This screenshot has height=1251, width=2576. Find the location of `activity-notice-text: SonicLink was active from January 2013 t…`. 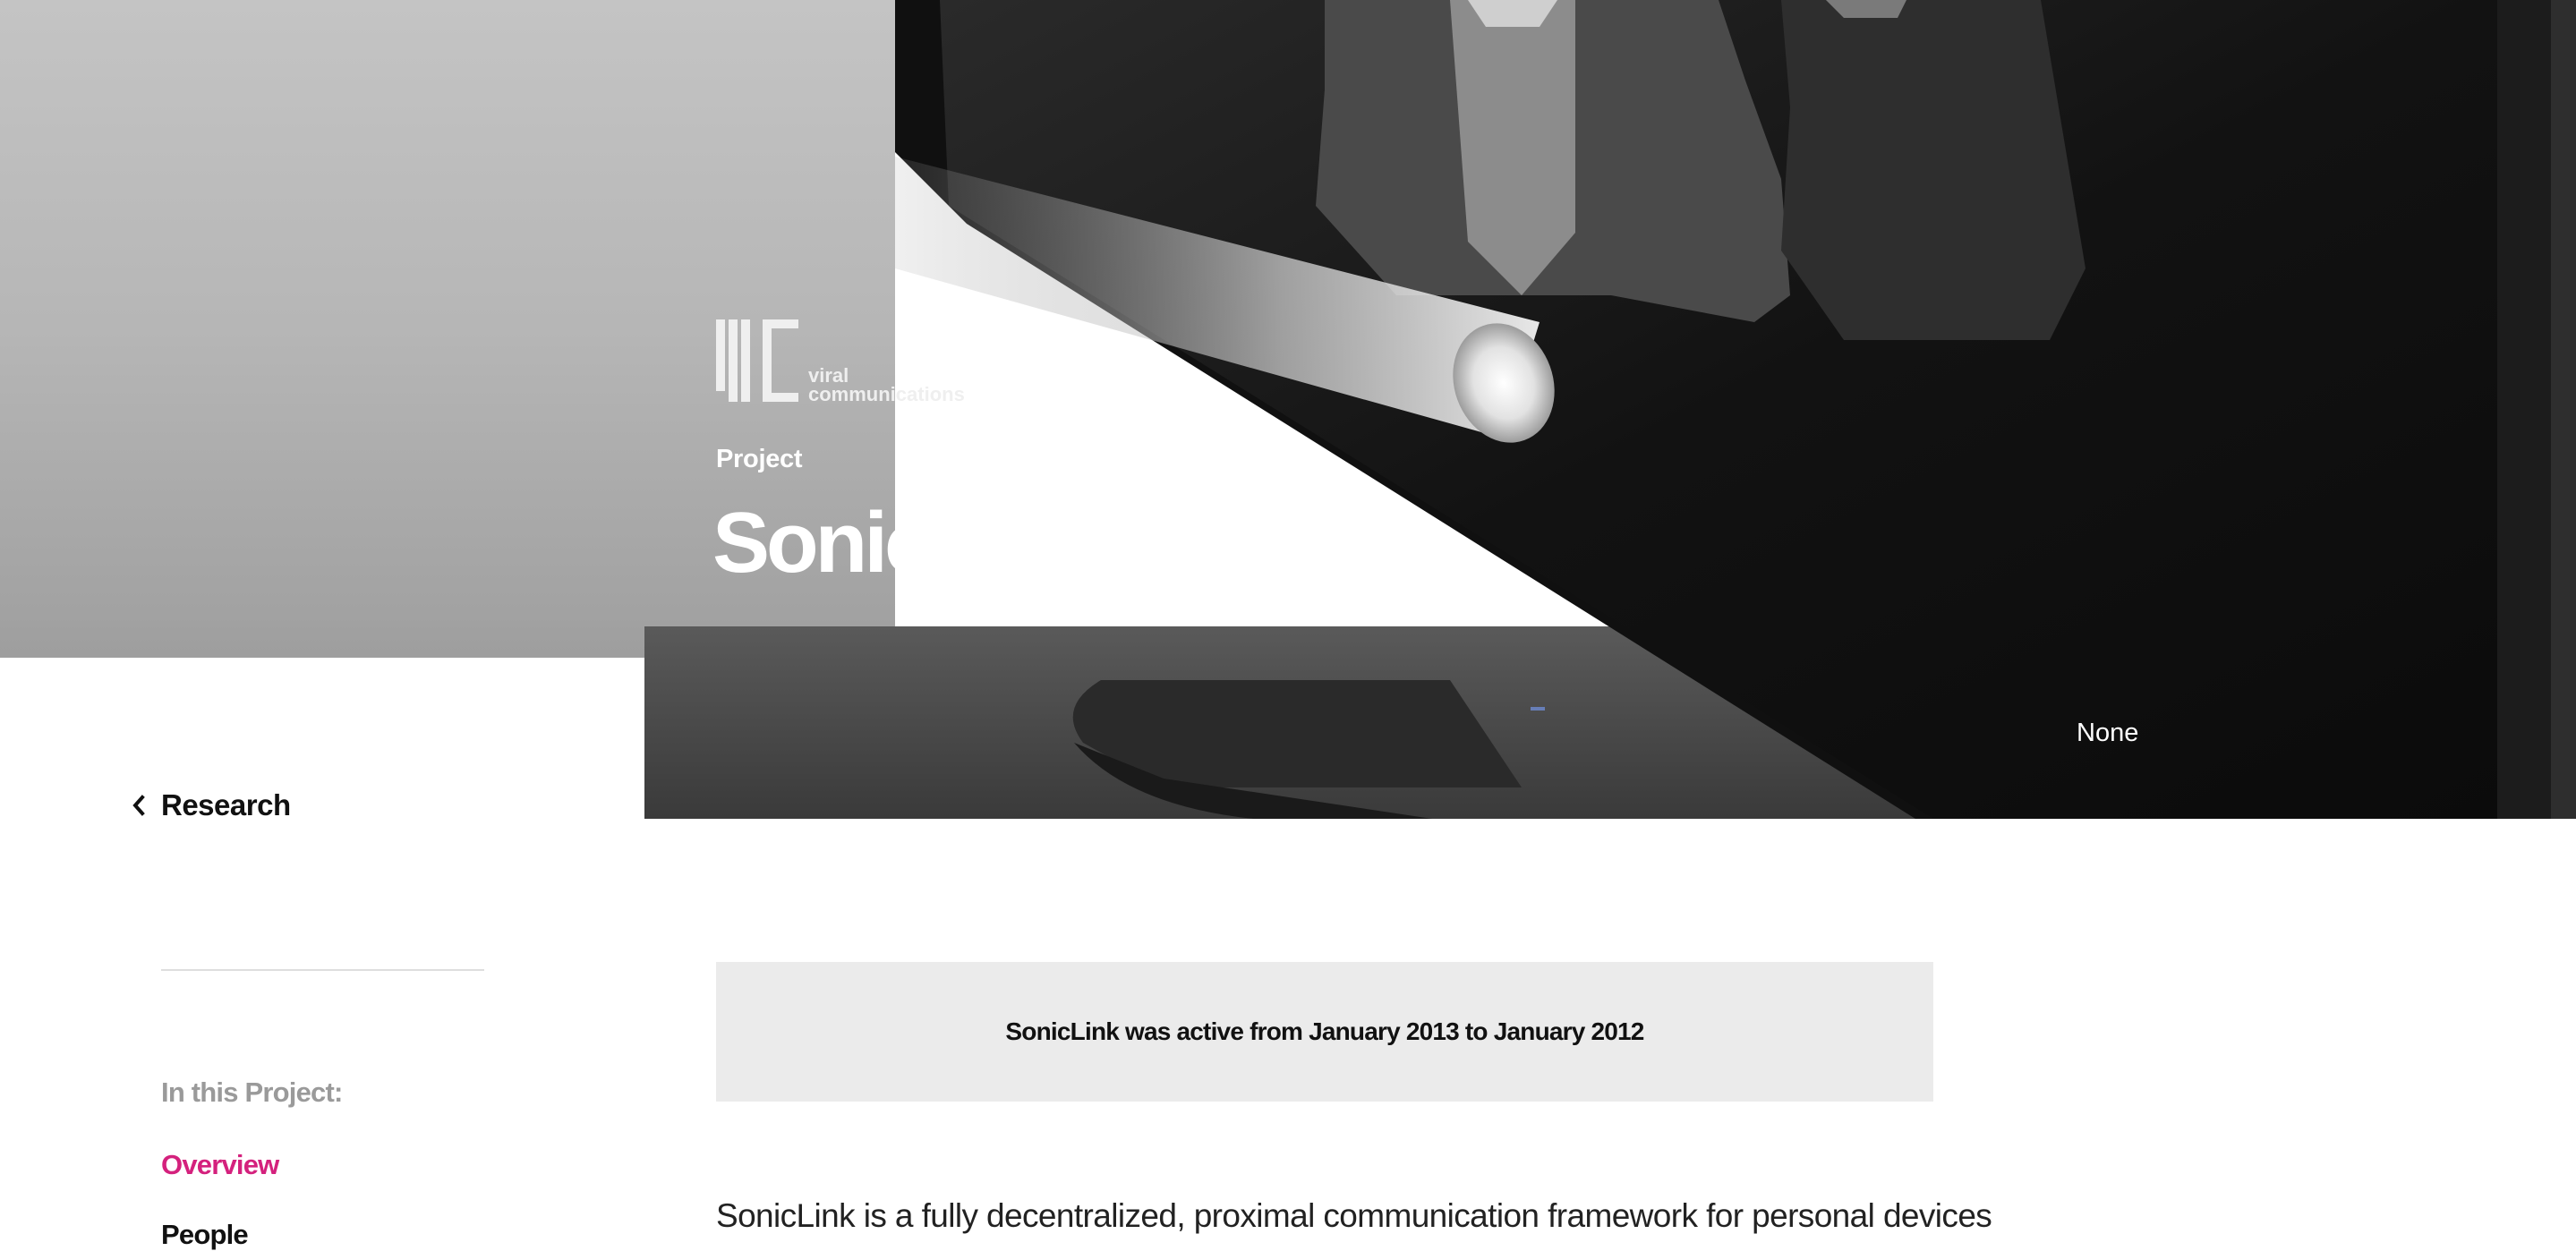

activity-notice-text: SonicLink was active from January 2013 t… is located at coordinates (1324, 1031).